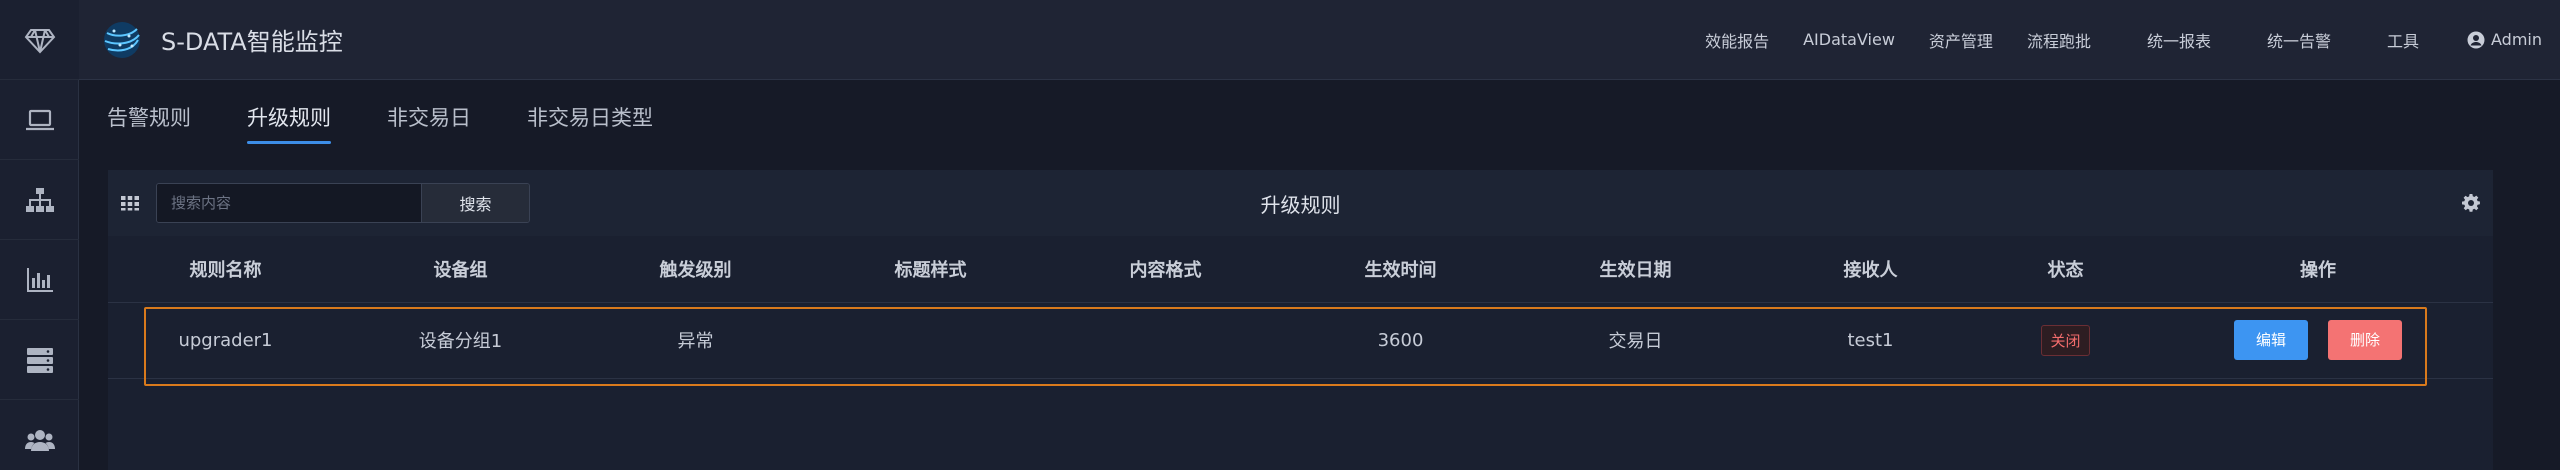 Image resolution: width=2560 pixels, height=470 pixels. Describe the element at coordinates (1961, 40) in the screenshot. I see `nav-item-asset-management: 资产管理` at that location.